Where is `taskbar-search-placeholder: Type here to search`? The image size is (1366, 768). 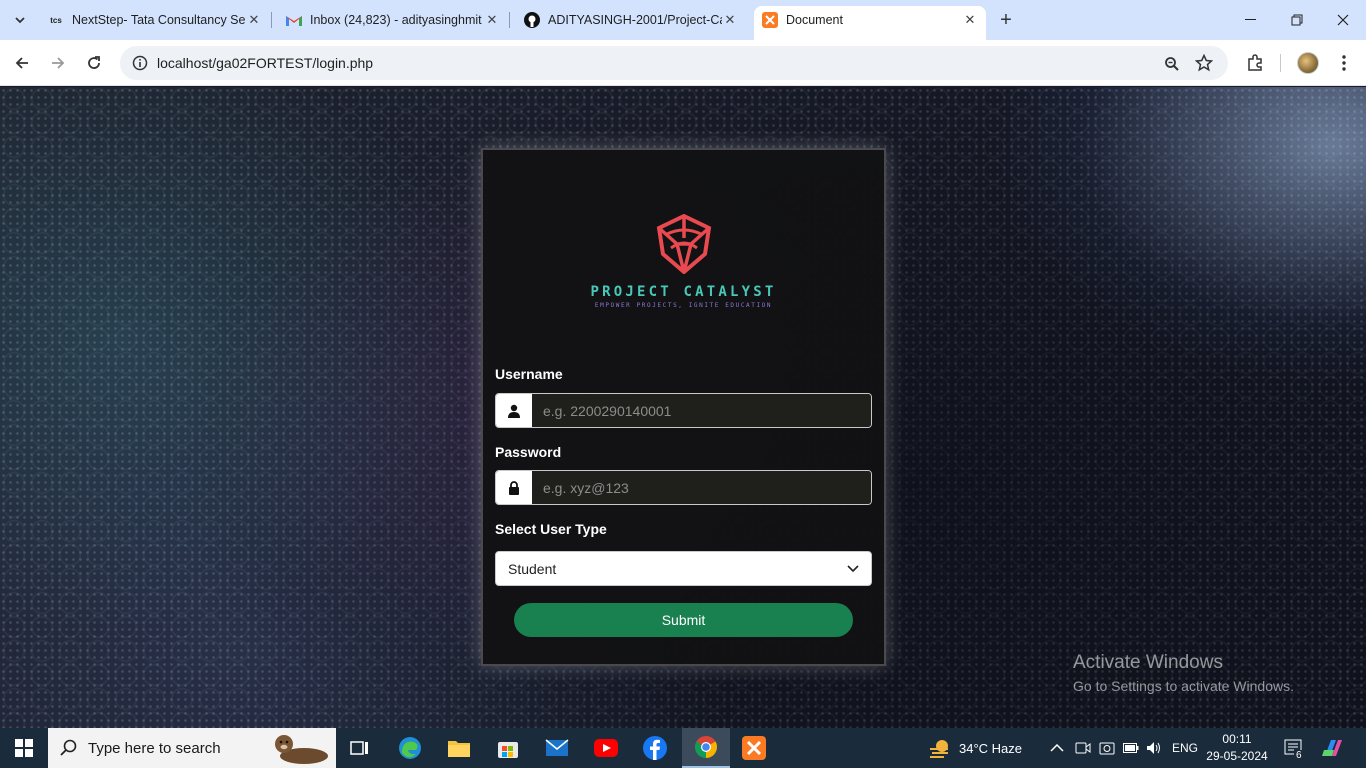
taskbar-search-placeholder: Type here to search is located at coordinates (154, 748).